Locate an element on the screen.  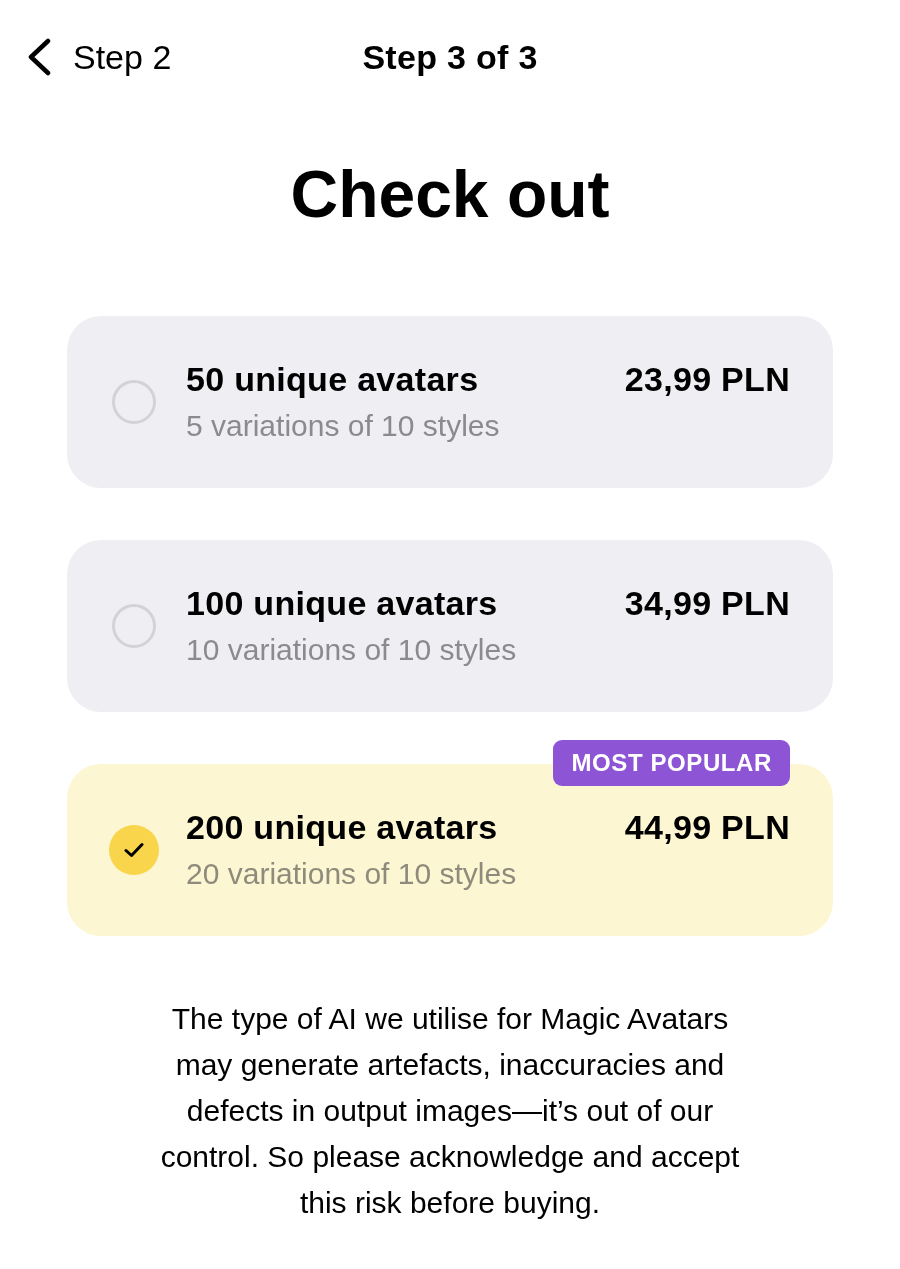
plan-title: 50 unique avatars is located at coordinates (332, 379).